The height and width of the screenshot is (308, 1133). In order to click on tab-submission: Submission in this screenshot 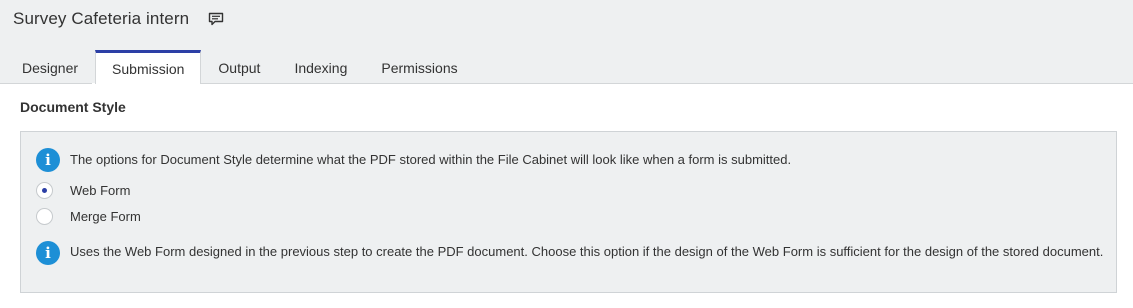, I will do `click(148, 67)`.